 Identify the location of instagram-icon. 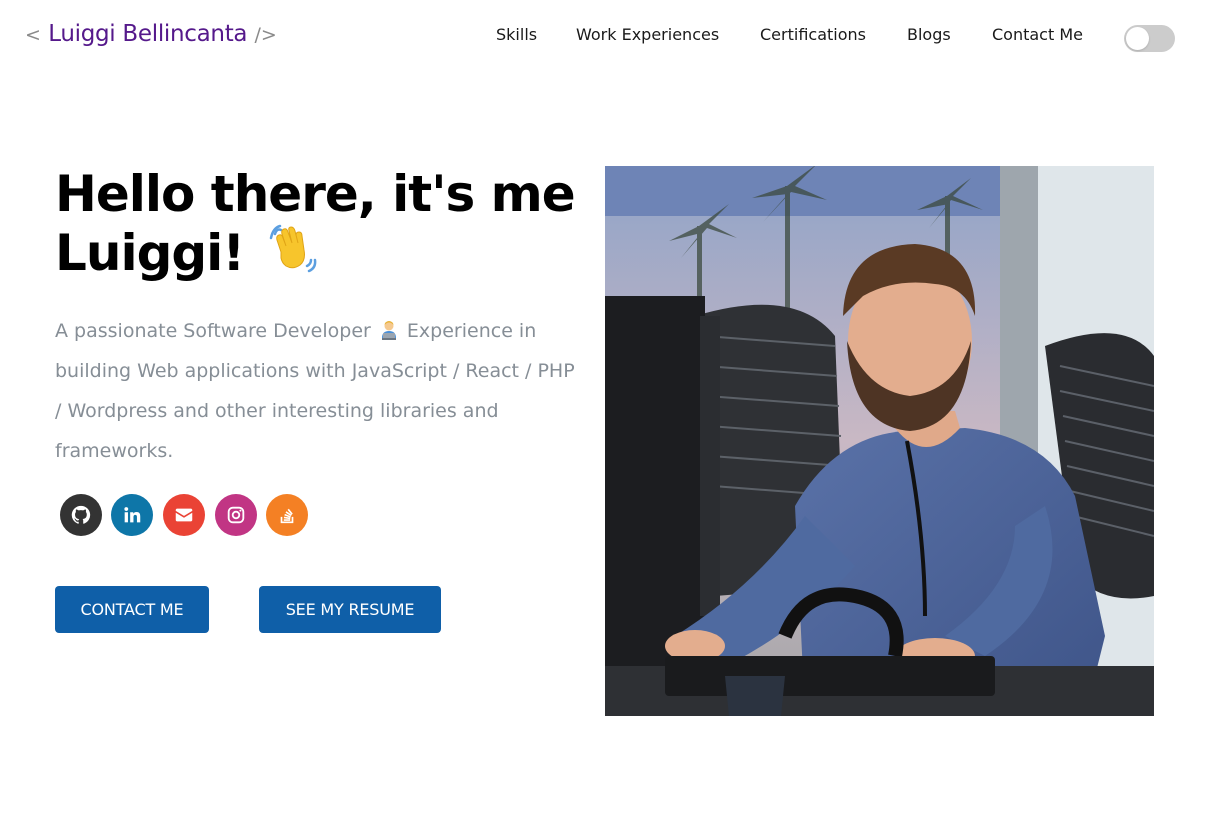
(236, 515).